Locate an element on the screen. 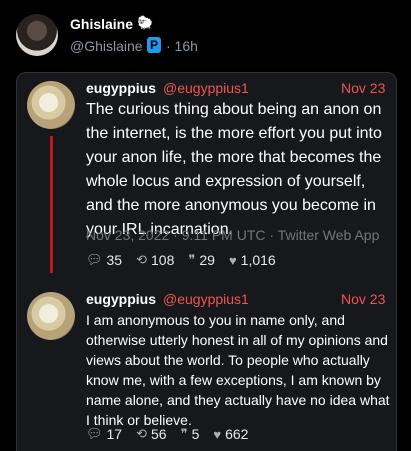  like-count: ♥ 662 is located at coordinates (230, 434).